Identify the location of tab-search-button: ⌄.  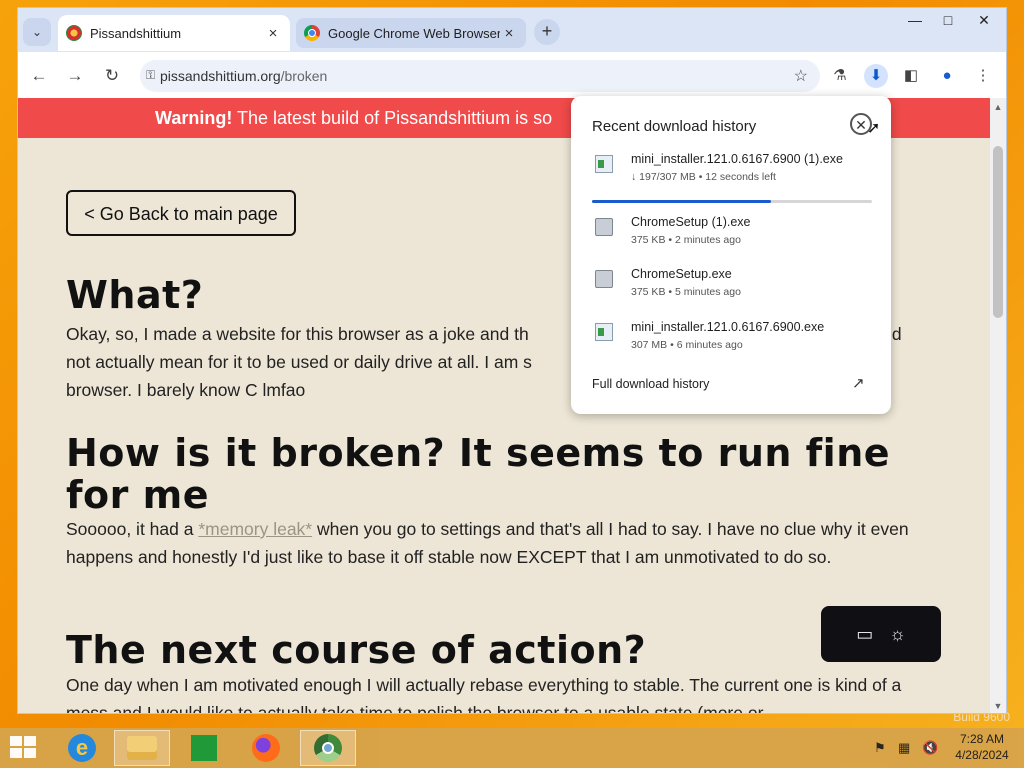
(37, 32).